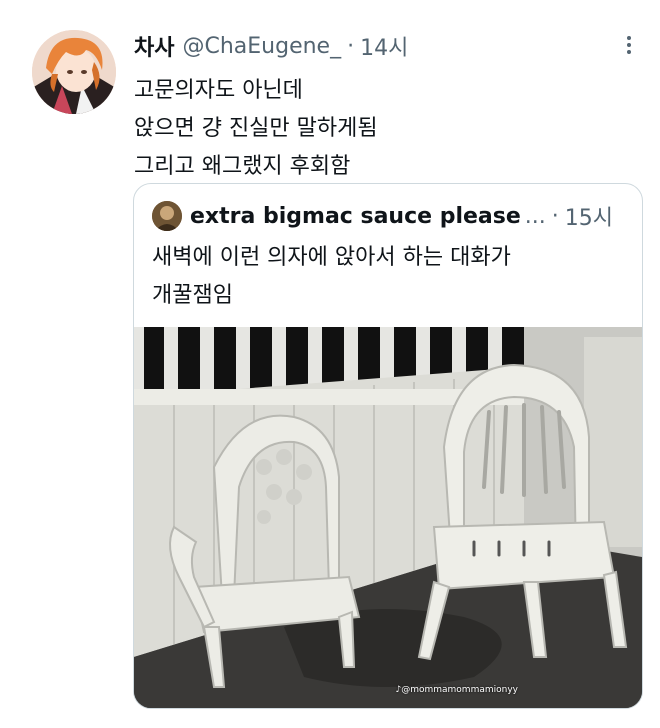 The height and width of the screenshot is (728, 660). Describe the element at coordinates (192, 295) in the screenshot. I see `quoted-tweet-line: 개꿀잼임` at that location.